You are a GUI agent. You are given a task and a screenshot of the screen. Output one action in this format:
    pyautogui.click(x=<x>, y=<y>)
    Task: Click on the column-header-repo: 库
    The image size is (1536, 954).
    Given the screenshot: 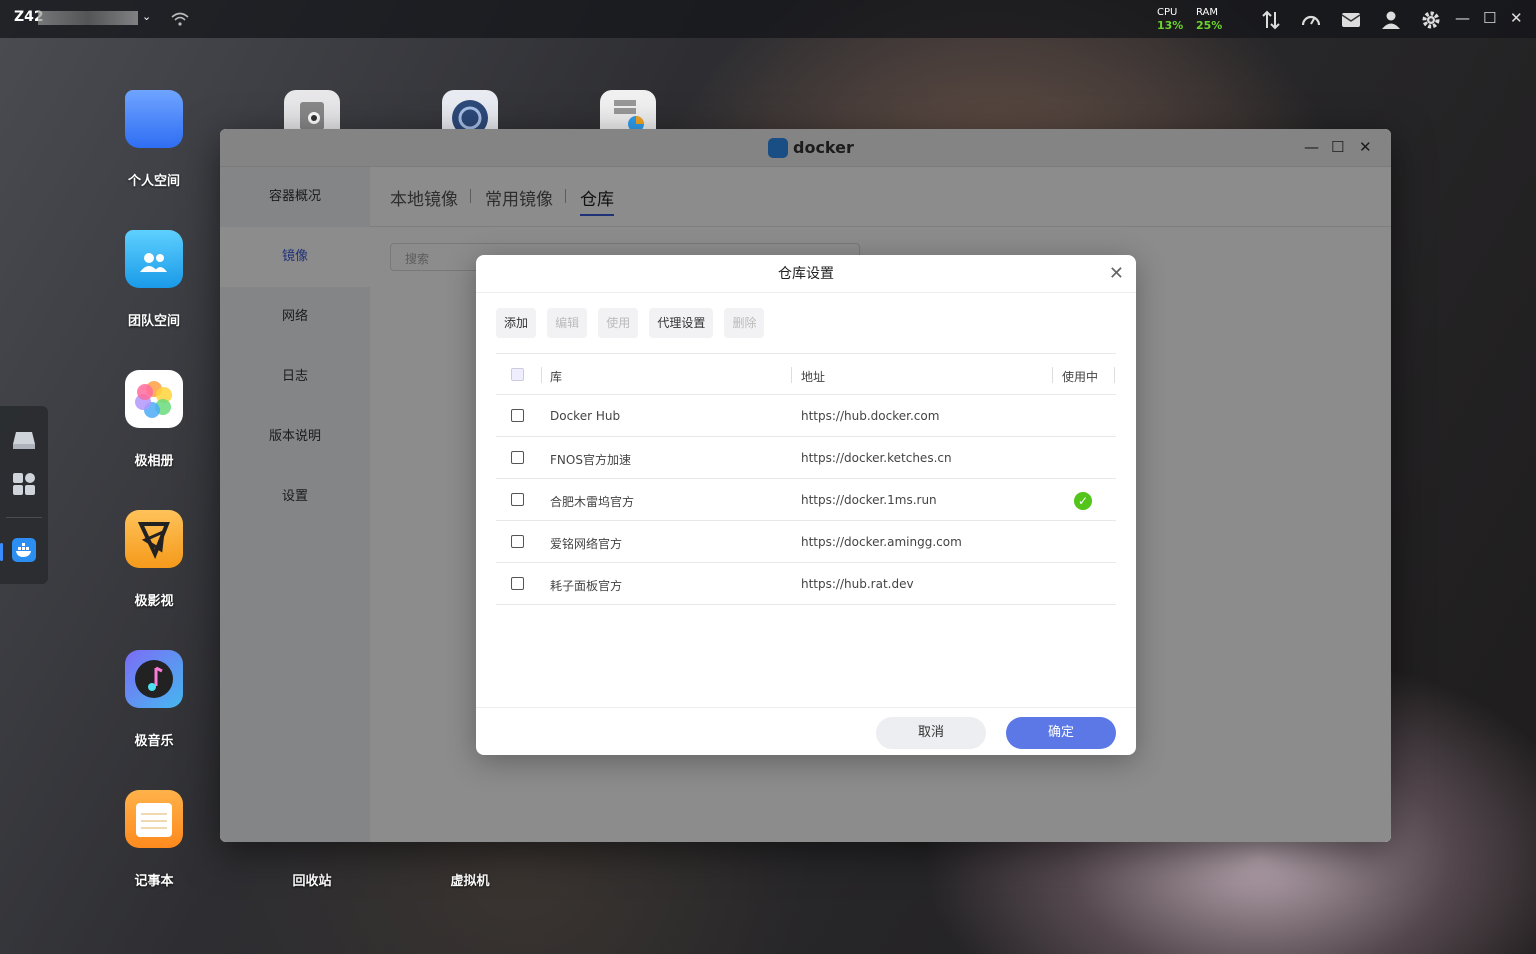 What is the action you would take?
    pyautogui.click(x=556, y=377)
    